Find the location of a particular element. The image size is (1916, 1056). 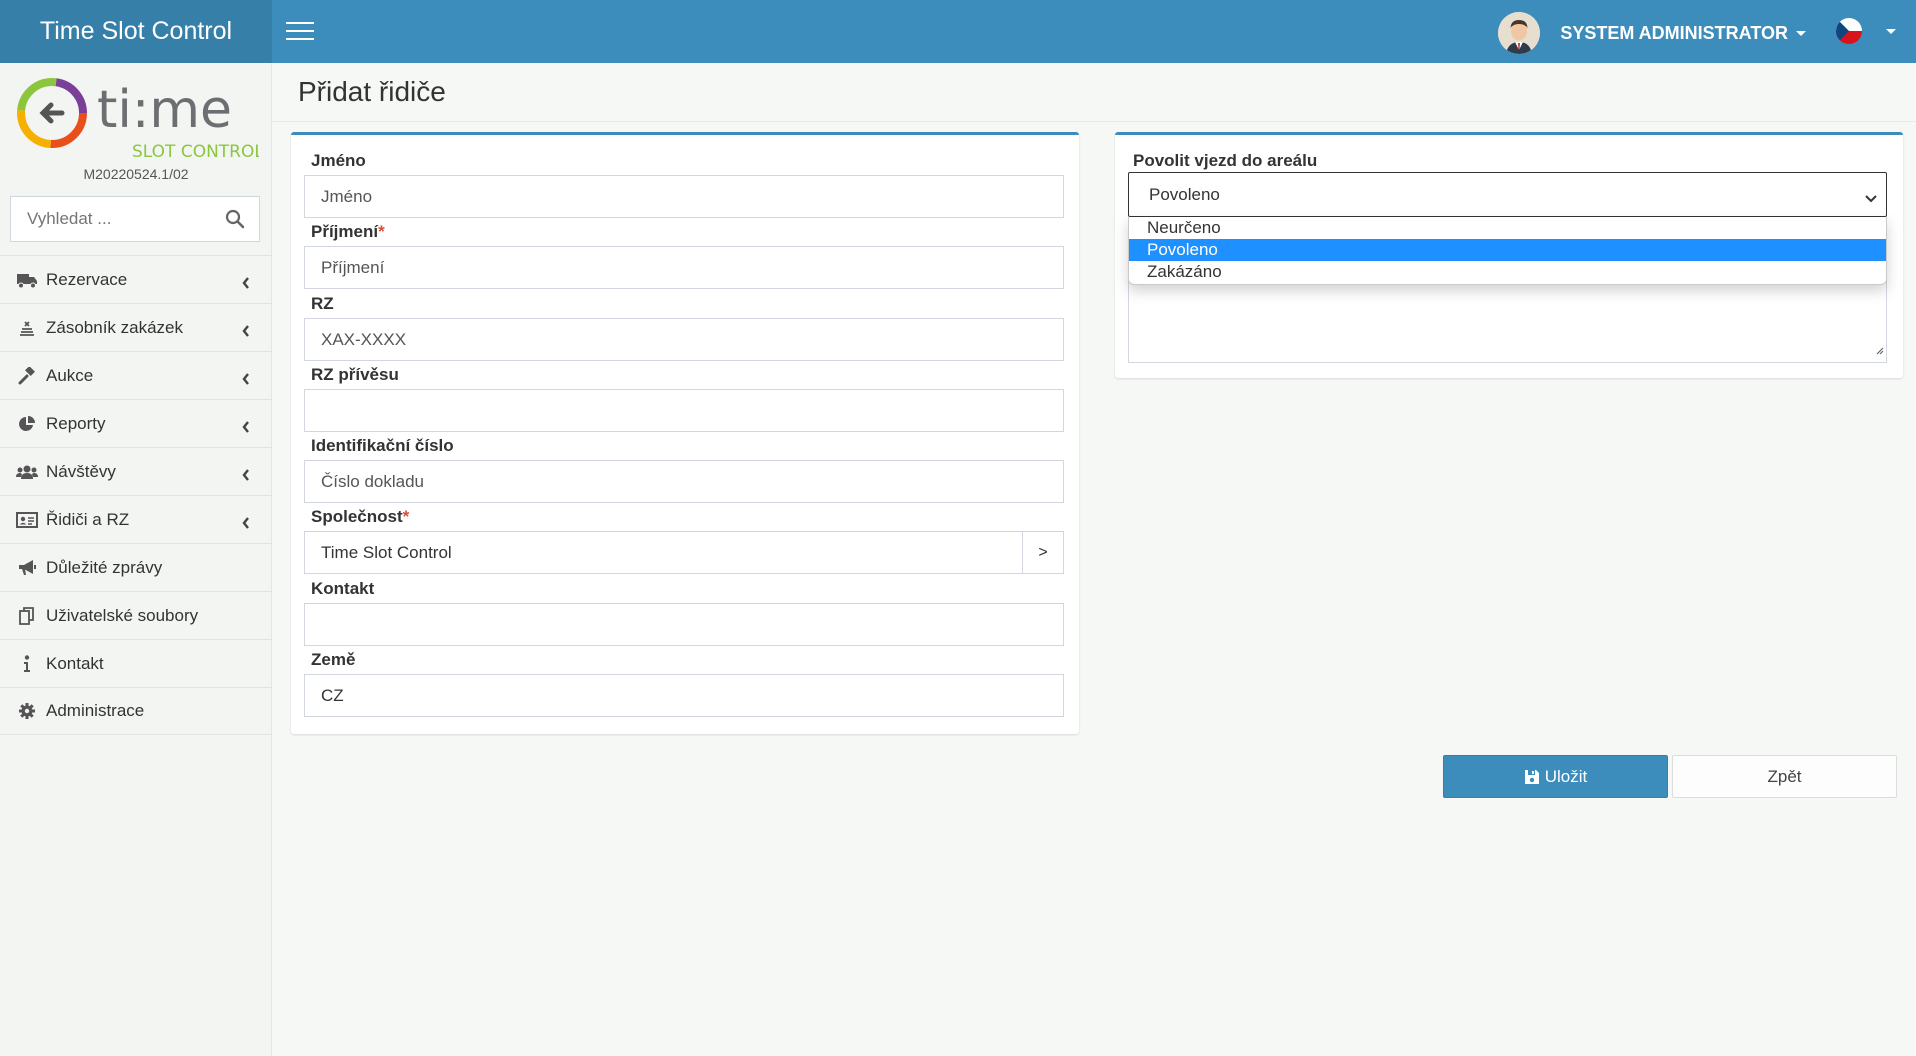

id-card-icon is located at coordinates (27, 520).